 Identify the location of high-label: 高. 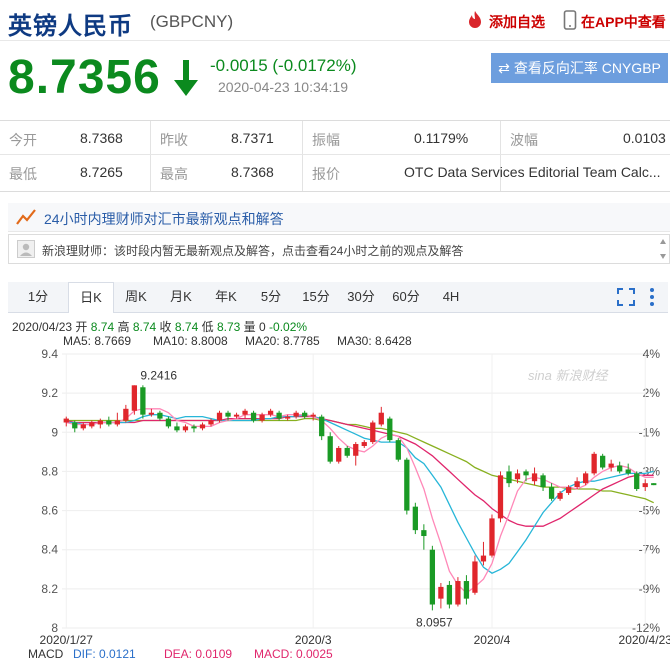
(123, 327).